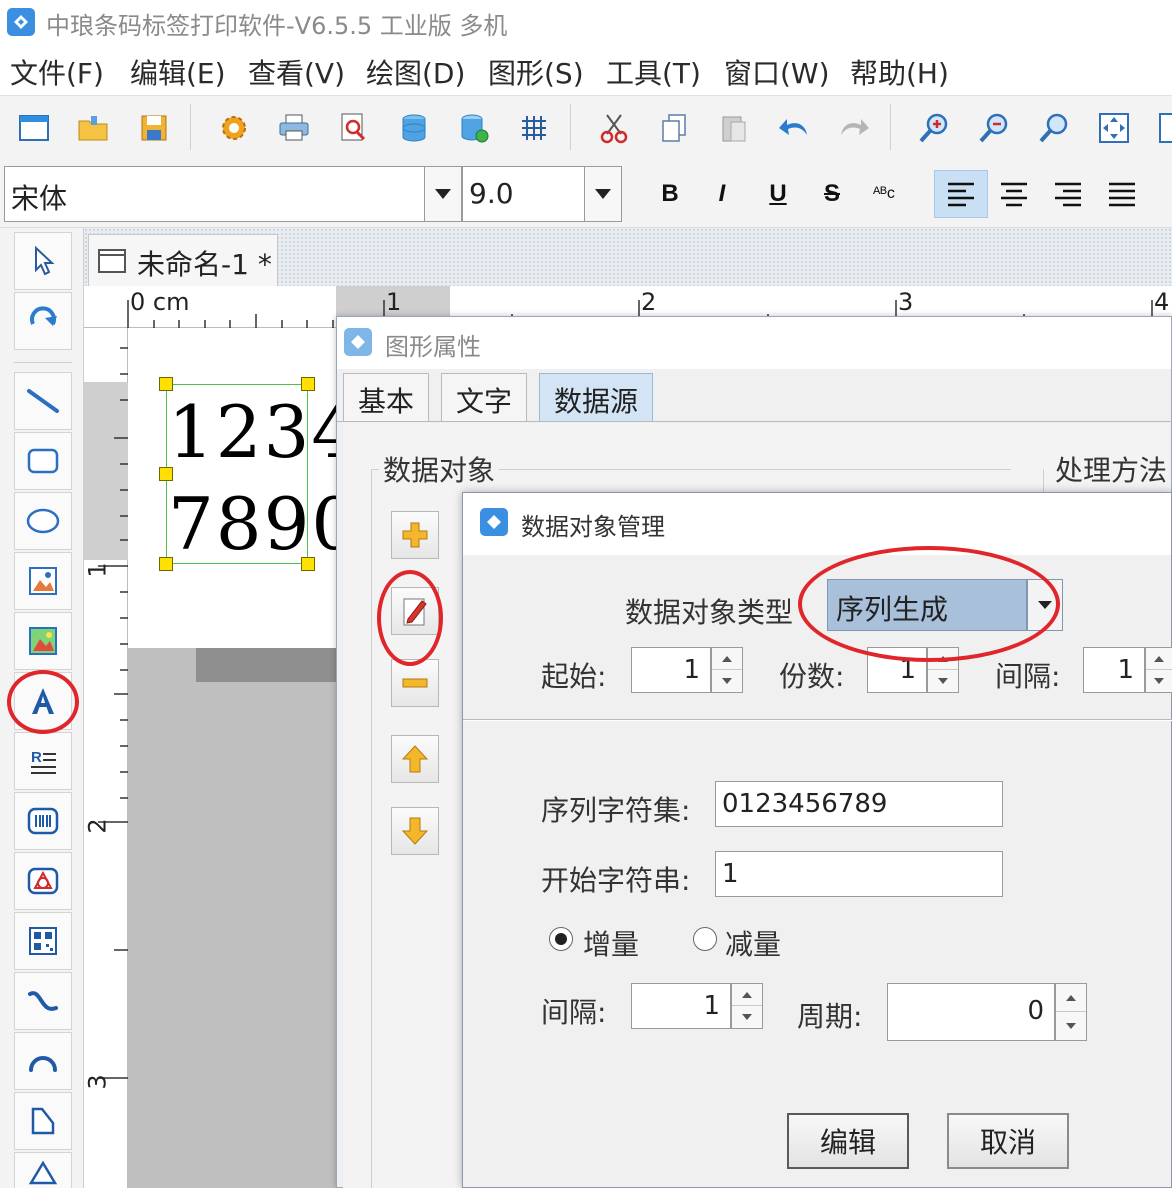 This screenshot has width=1172, height=1188. Describe the element at coordinates (43, 401) in the screenshot. I see `line-tool-icon` at that location.